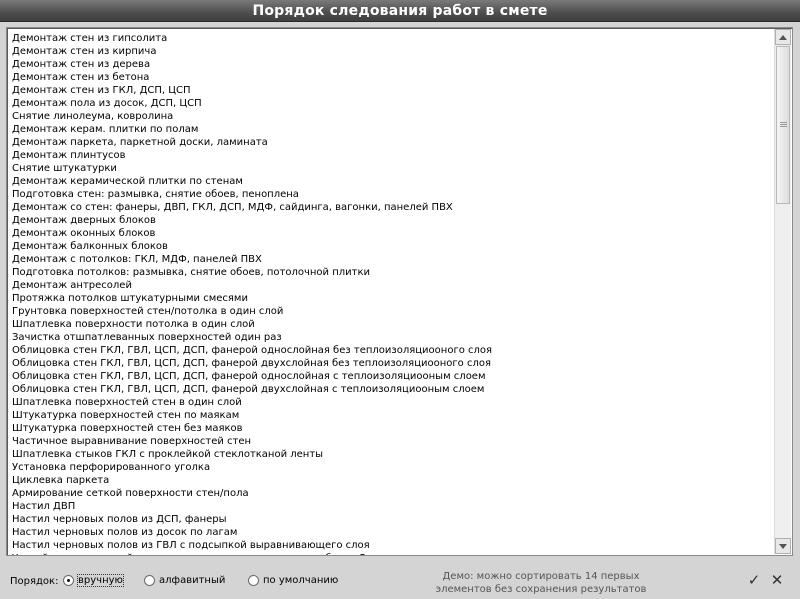 Image resolution: width=800 pixels, height=599 pixels. I want to click on list-item: Снятие штукатурки, so click(392, 168).